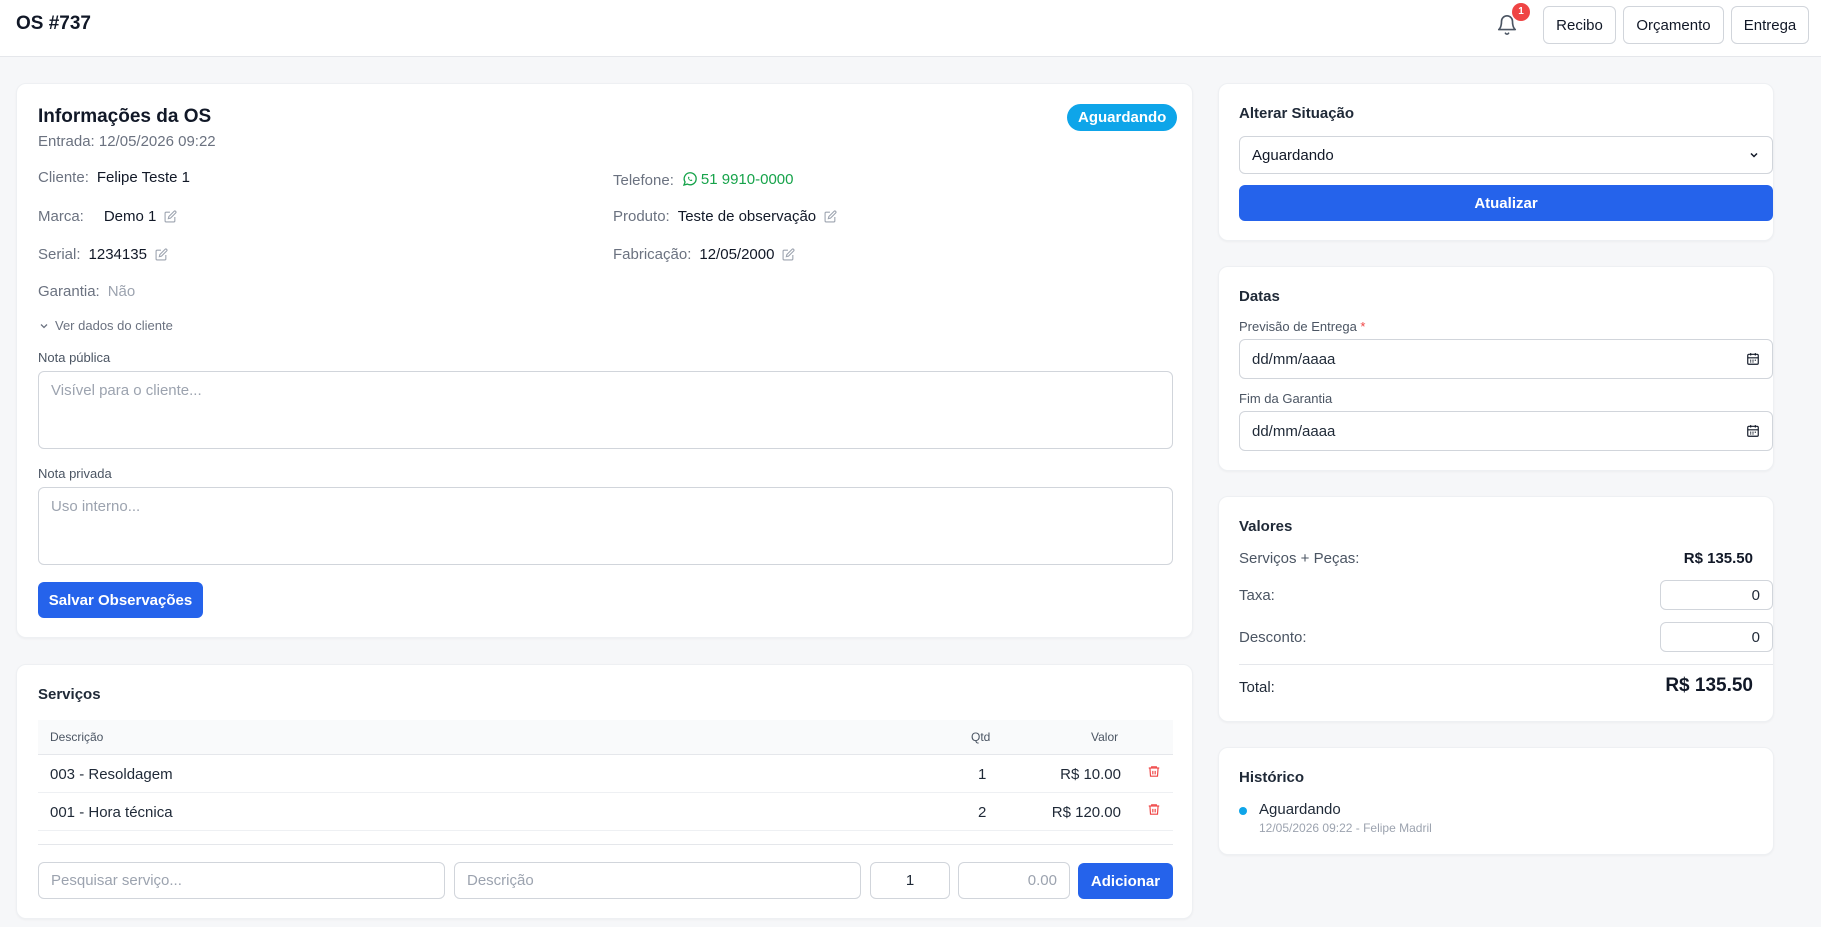 The image size is (1821, 927). What do you see at coordinates (1673, 25) in the screenshot?
I see `orcamento-button: Orçamento` at bounding box center [1673, 25].